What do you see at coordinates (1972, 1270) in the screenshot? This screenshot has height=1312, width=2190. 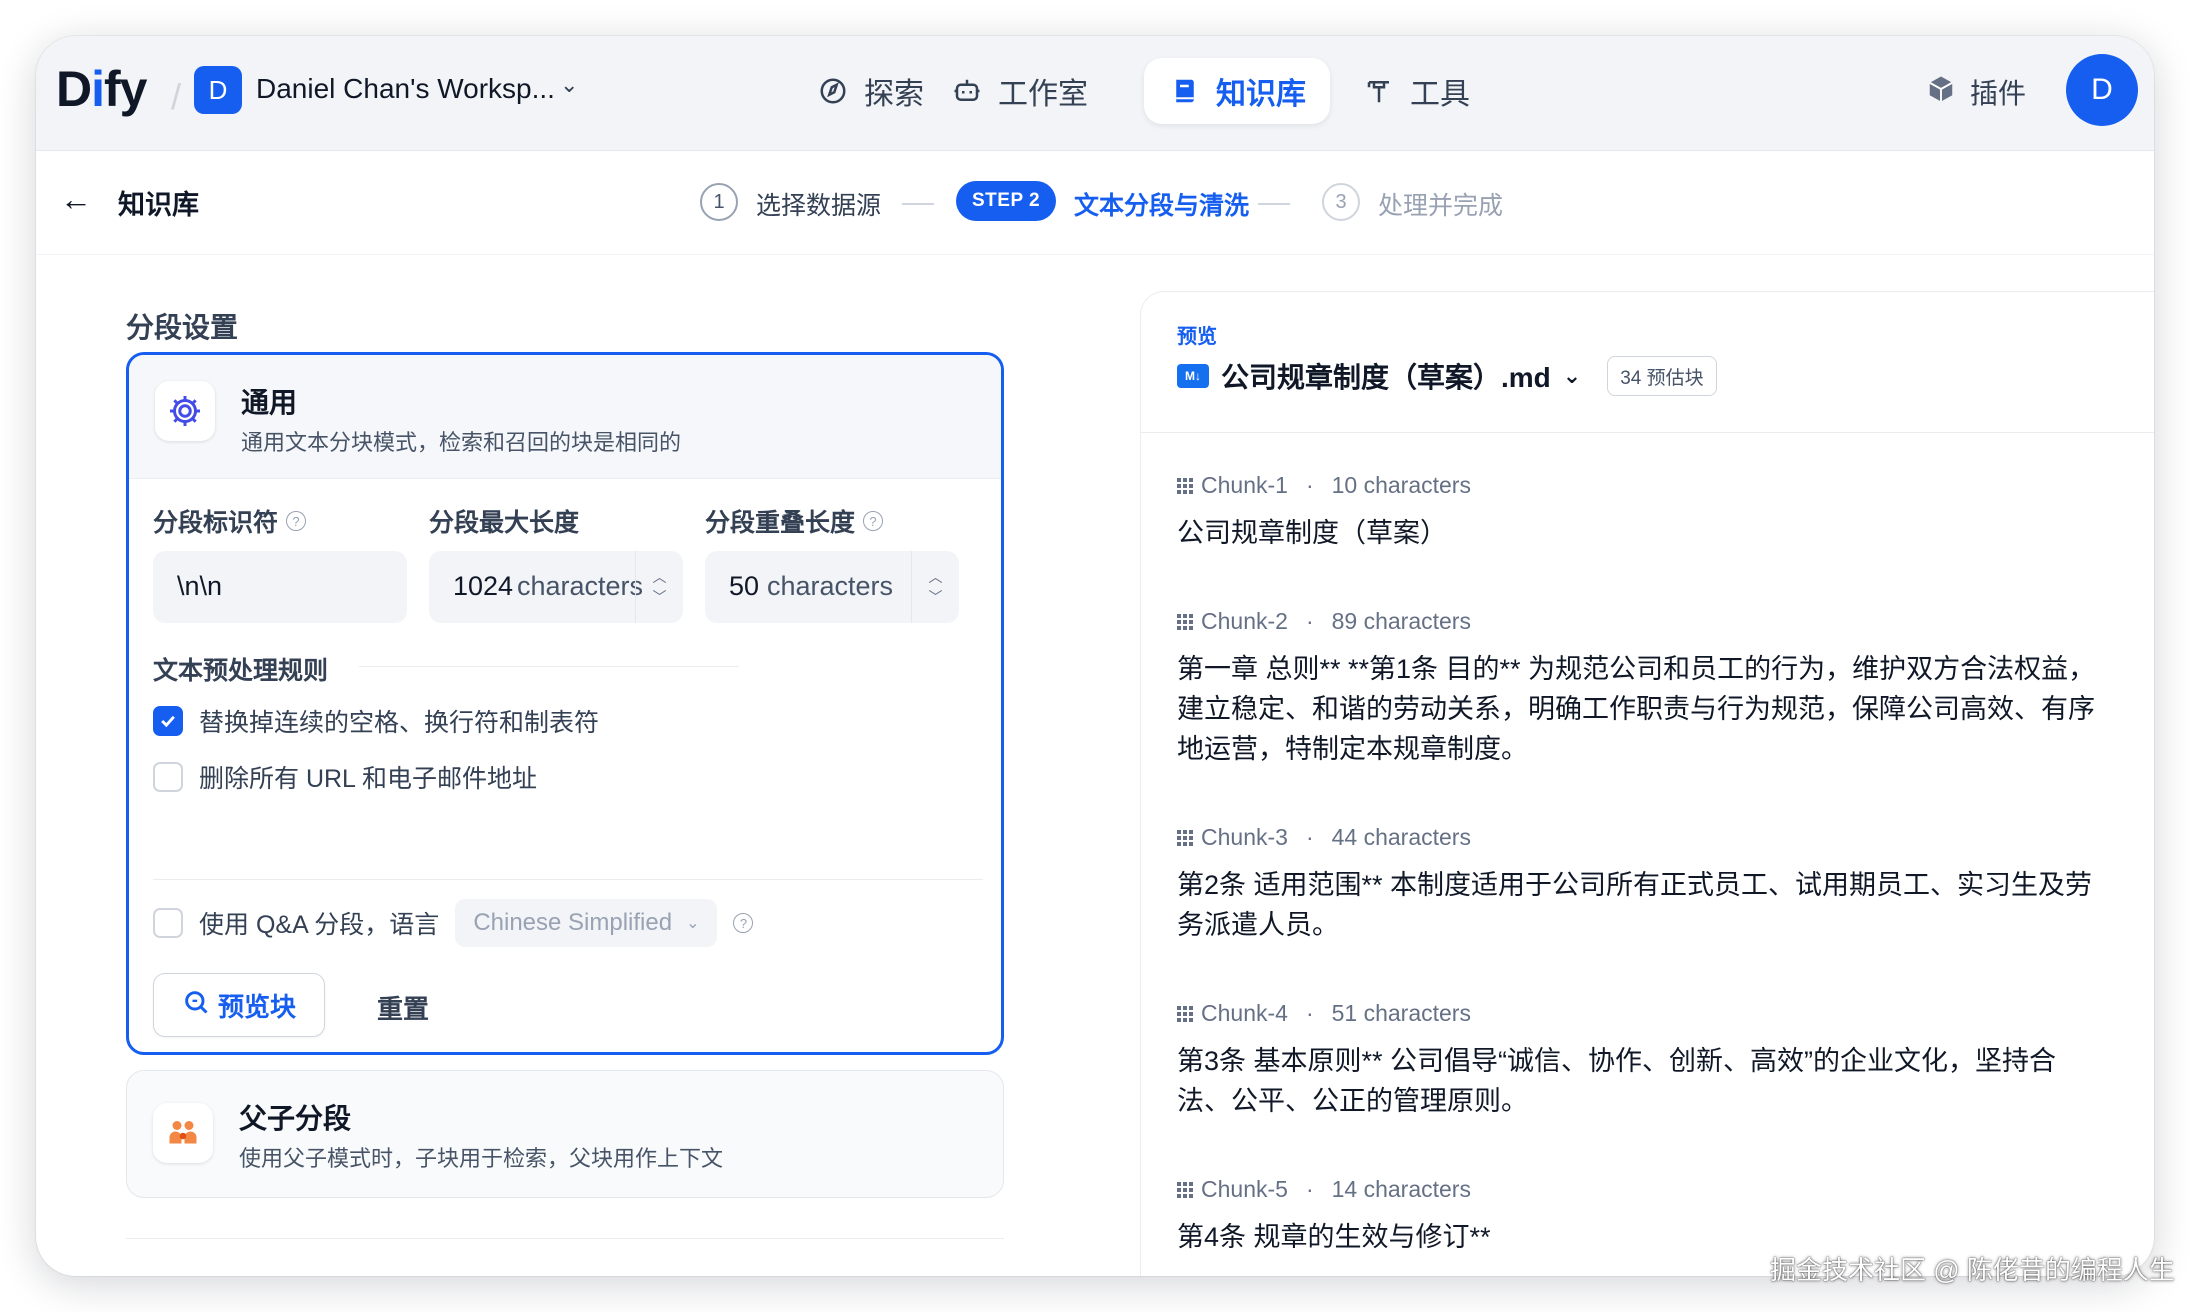 I see `watermark-text: 掘金技术社区 @ 陈佬昔的编程人生` at bounding box center [1972, 1270].